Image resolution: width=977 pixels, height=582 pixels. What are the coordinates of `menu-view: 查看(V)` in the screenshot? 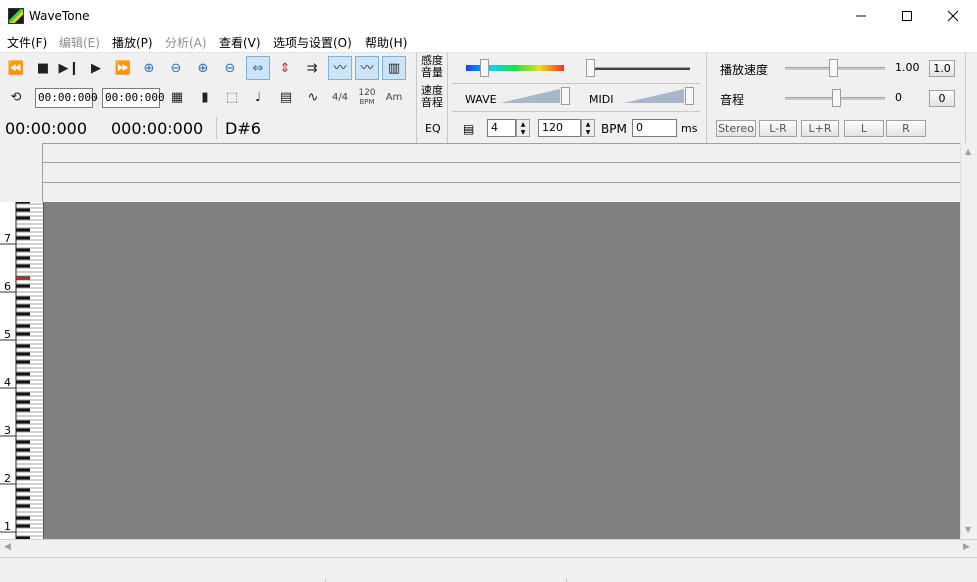 It's located at (240, 42).